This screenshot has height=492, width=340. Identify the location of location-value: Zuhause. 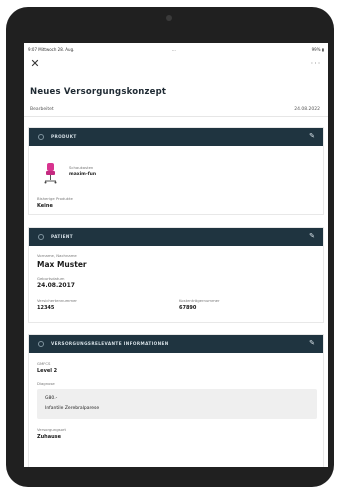
(49, 437).